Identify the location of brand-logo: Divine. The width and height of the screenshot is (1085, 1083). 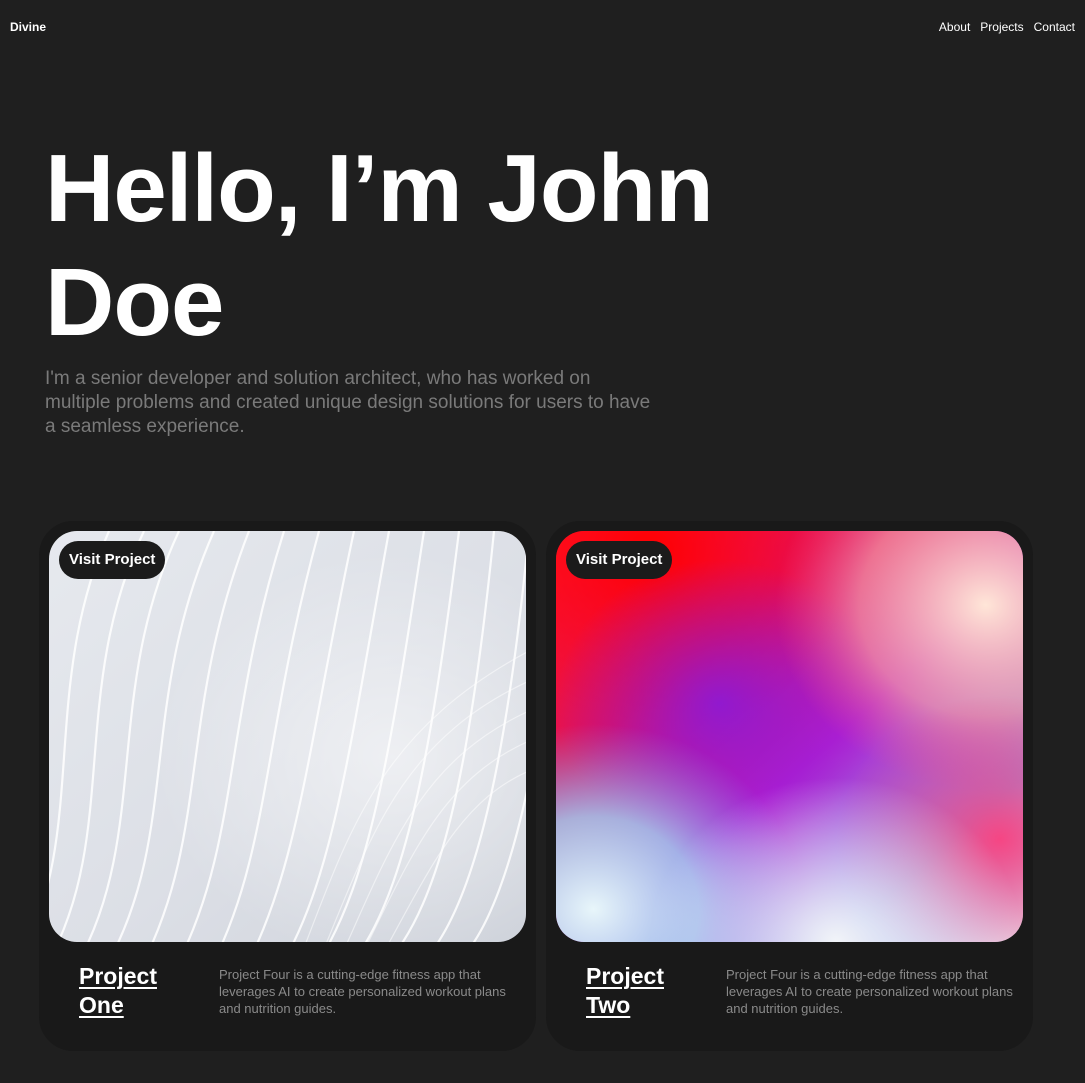
(28, 27).